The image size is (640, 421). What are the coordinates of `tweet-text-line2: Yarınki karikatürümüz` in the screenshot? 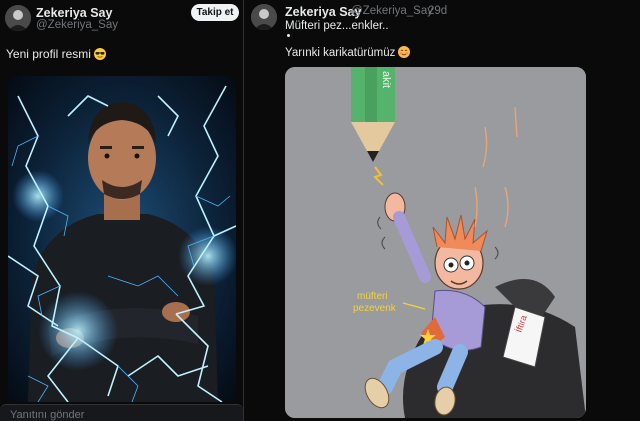 It's located at (348, 52).